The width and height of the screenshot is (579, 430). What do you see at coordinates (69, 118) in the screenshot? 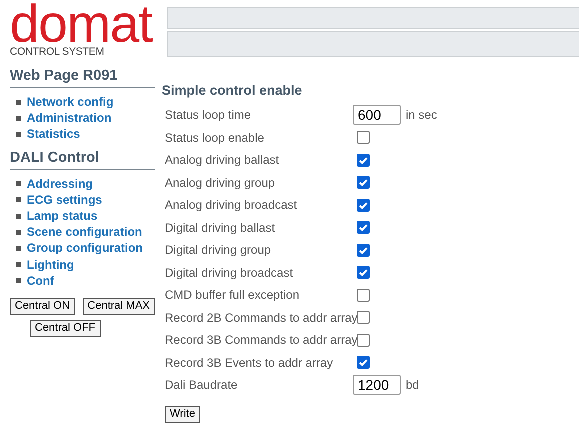
I see `nav-link: Administration` at bounding box center [69, 118].